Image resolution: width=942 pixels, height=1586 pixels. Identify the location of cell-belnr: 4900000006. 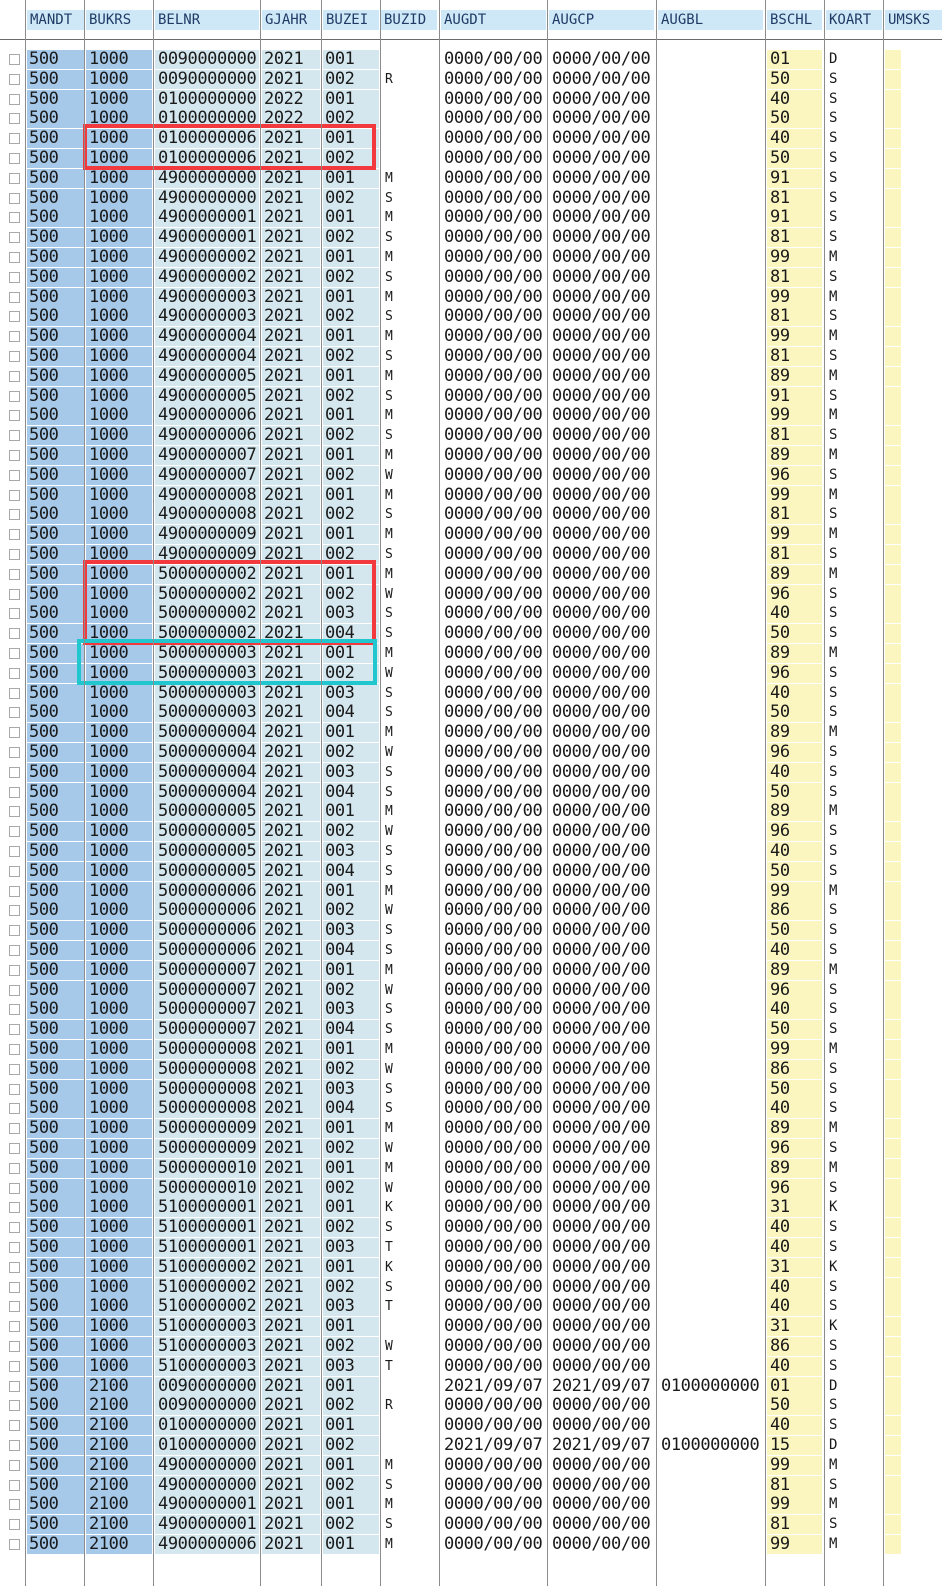
(207, 436).